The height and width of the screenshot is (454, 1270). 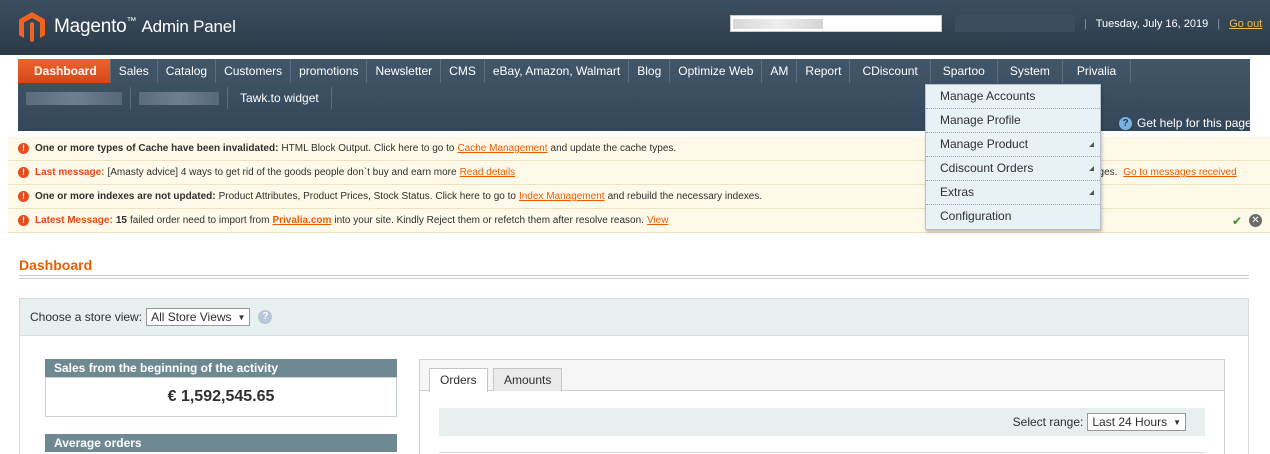 I want to click on view-link: View, so click(x=658, y=220).